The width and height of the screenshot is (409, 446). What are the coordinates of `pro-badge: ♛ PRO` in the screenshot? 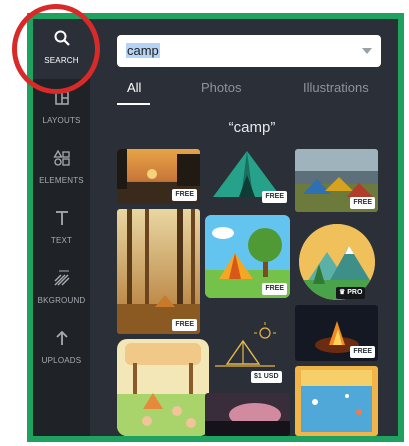 It's located at (351, 293).